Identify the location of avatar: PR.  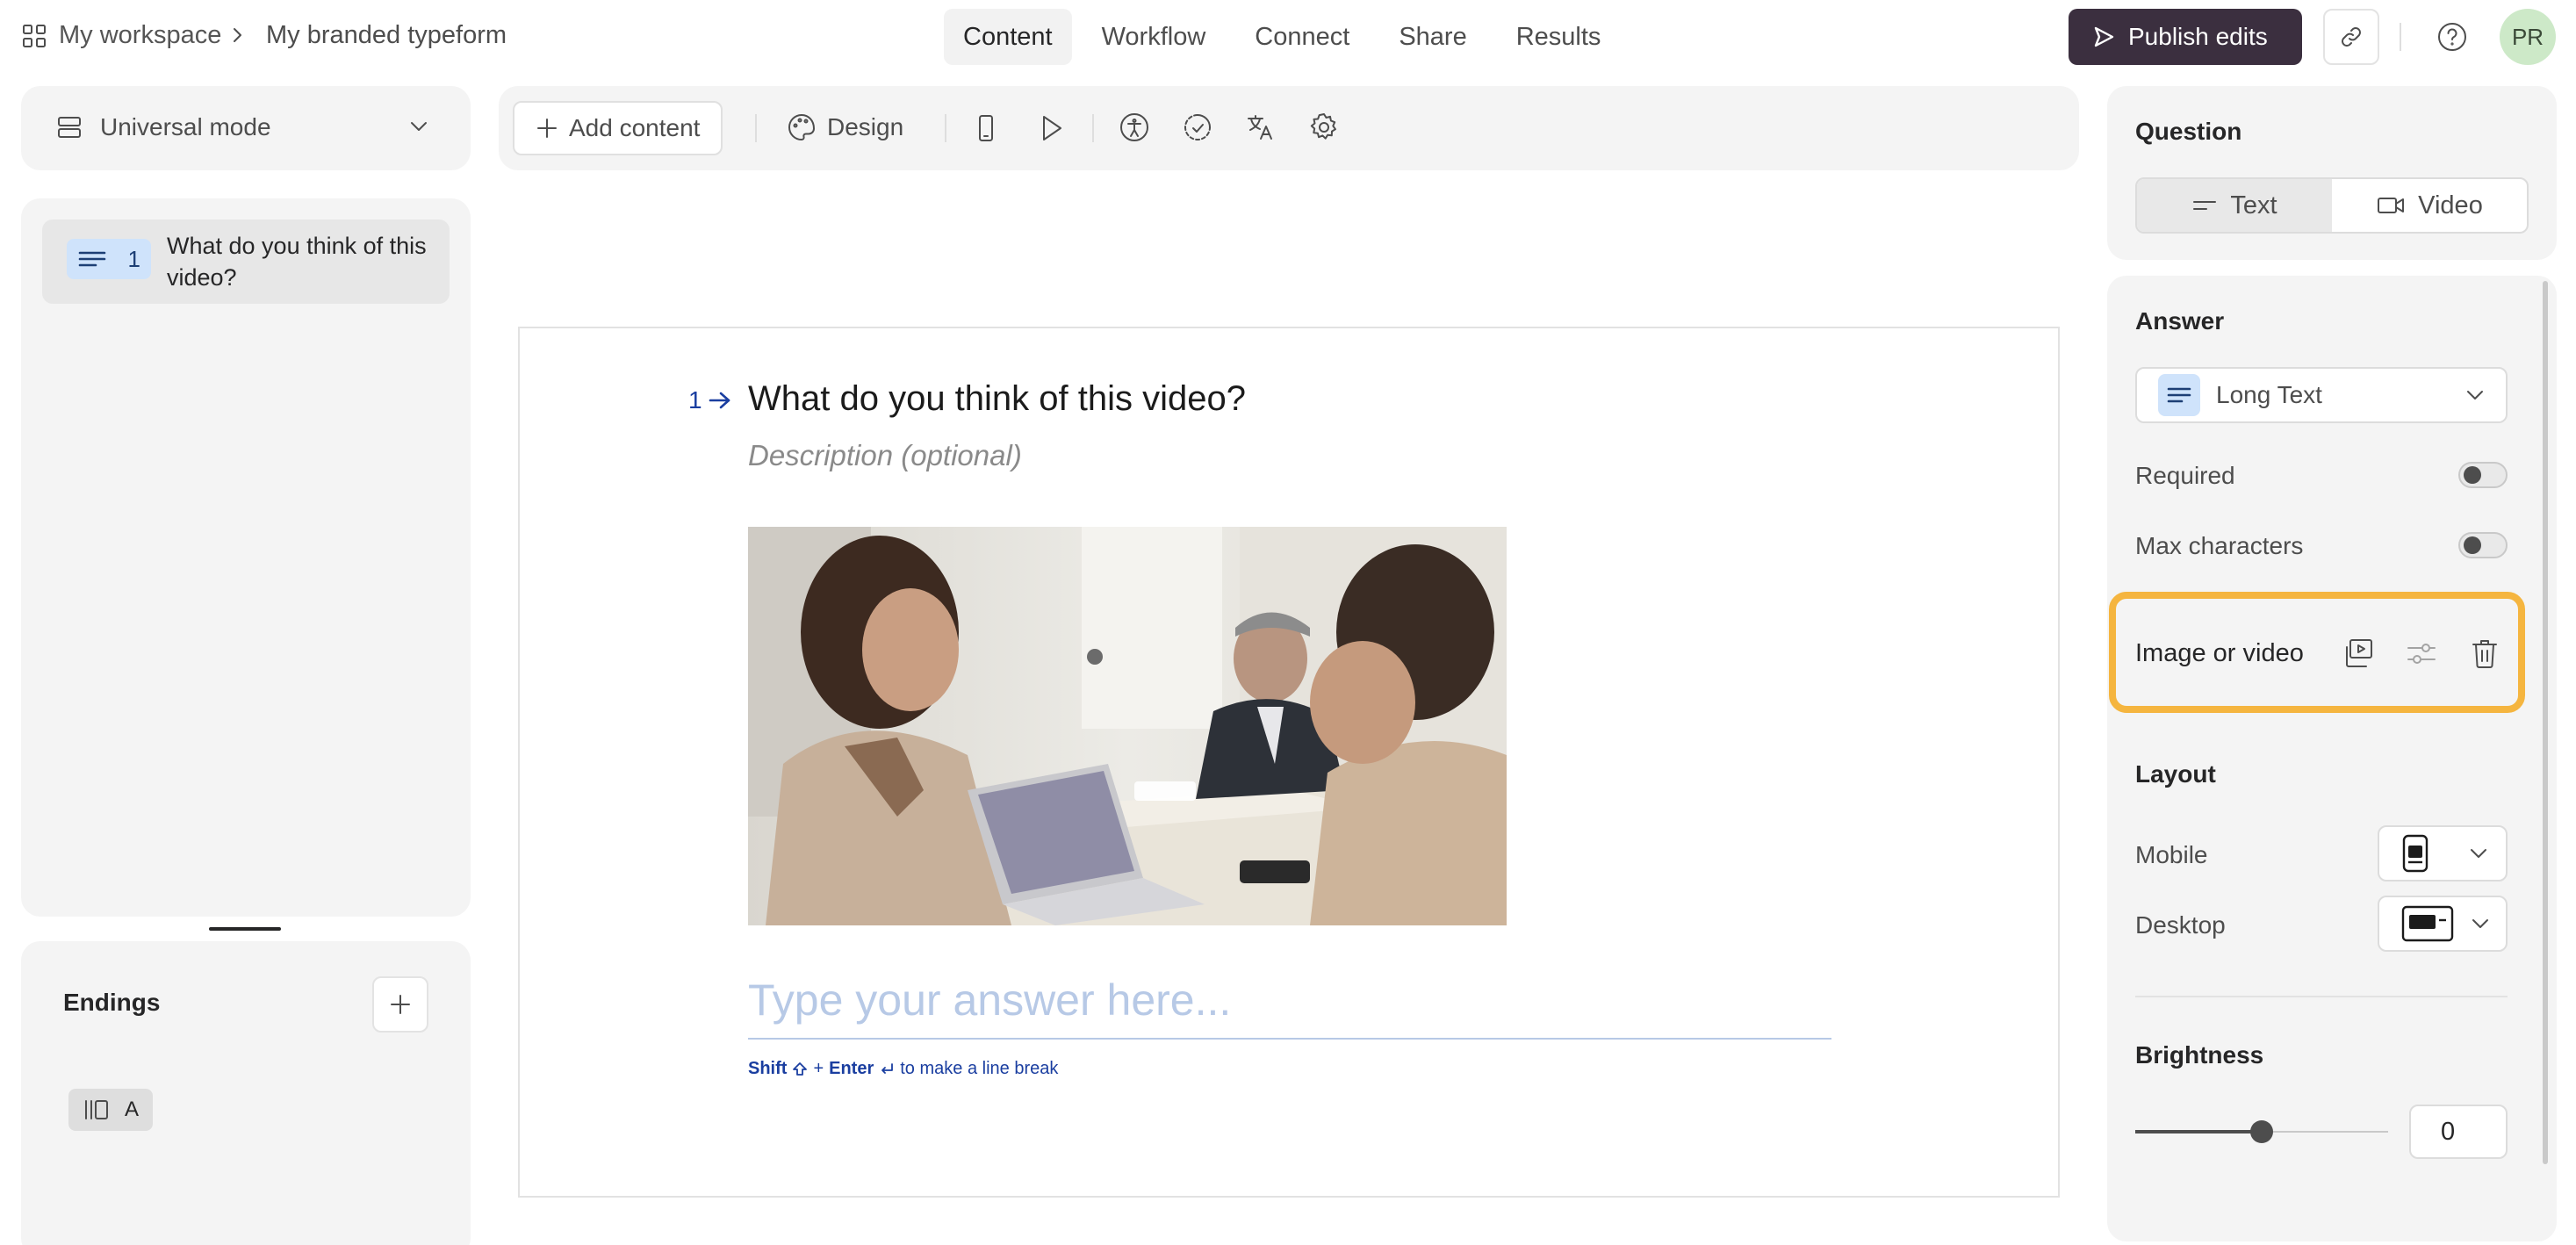
(2528, 37).